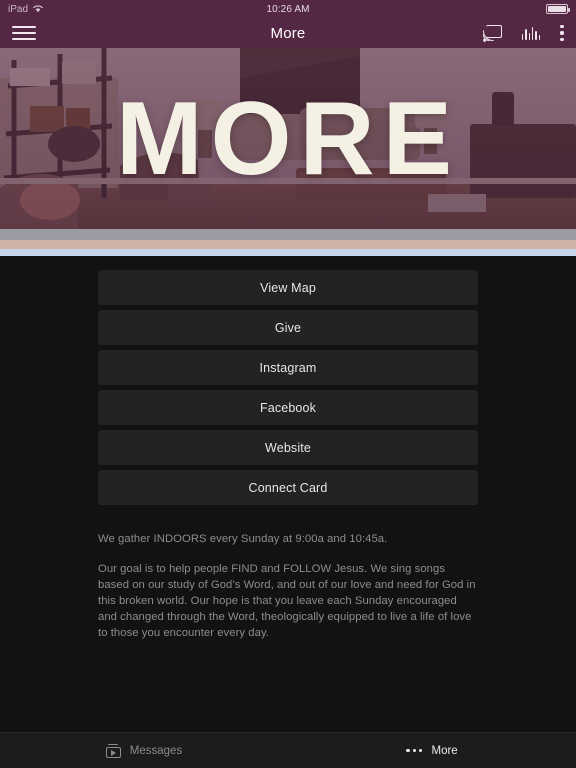 The width and height of the screenshot is (576, 768). Describe the element at coordinates (288, 367) in the screenshot. I see `instagram-button: Instagram` at that location.